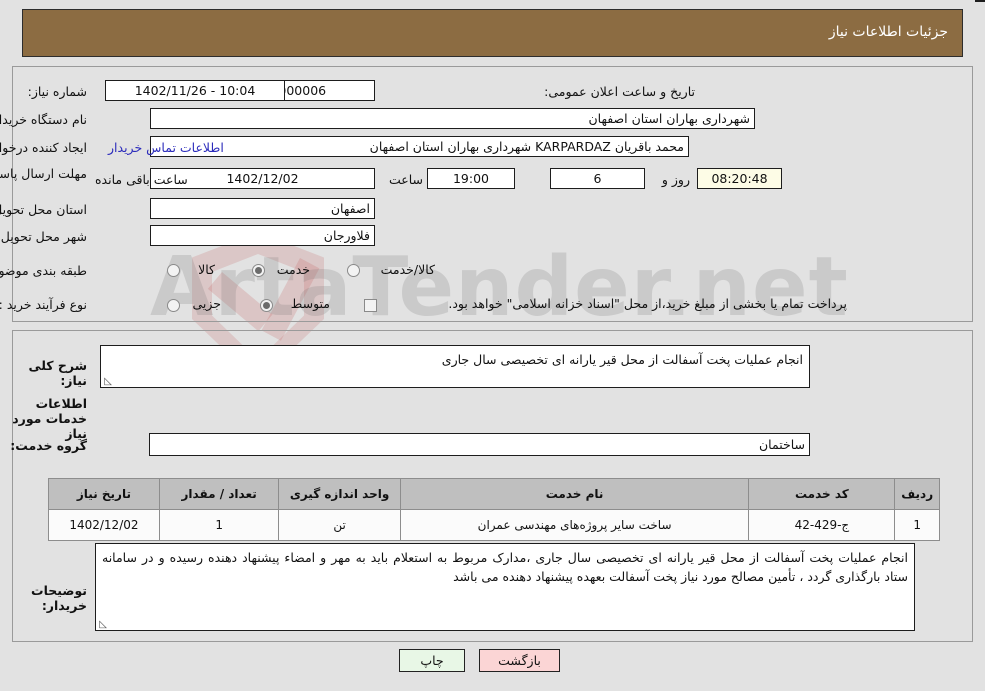 The image size is (985, 691). I want to click on print-button: چاپ, so click(432, 660).